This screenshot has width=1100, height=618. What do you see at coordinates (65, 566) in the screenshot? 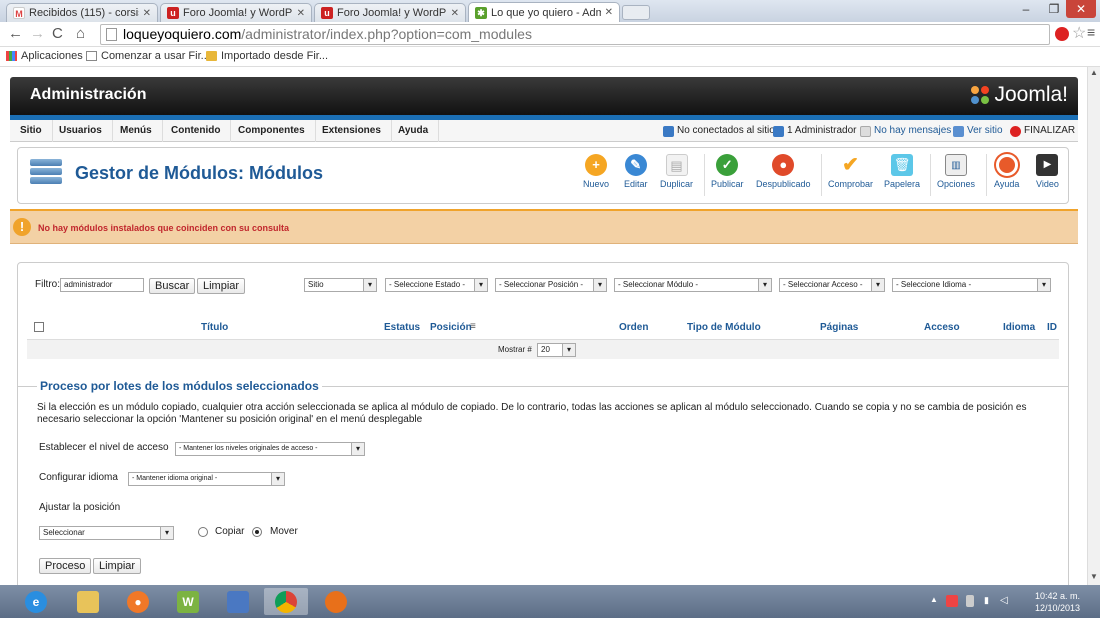
I see `process-button: Proceso` at bounding box center [65, 566].